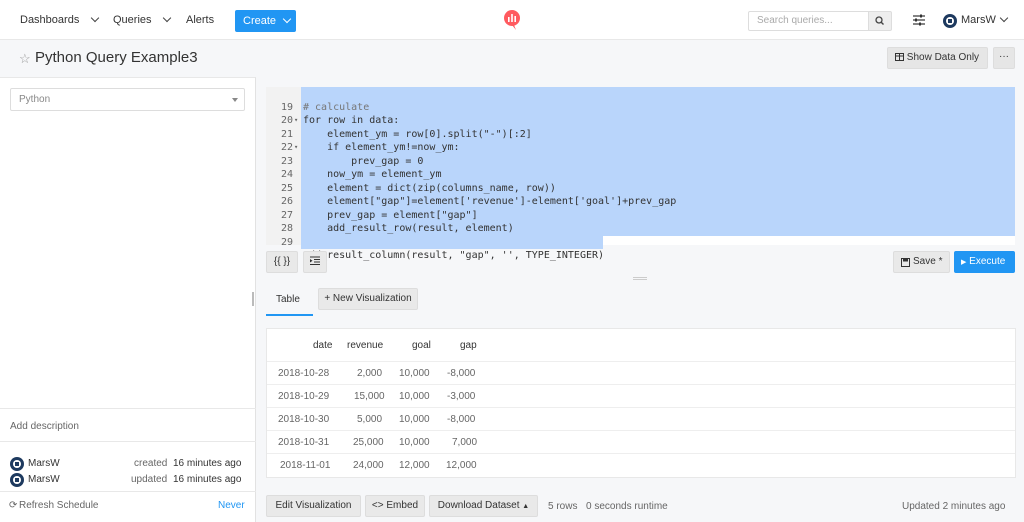 The width and height of the screenshot is (1024, 522). Describe the element at coordinates (370, 147) in the screenshot. I see `code-line: 22 ▾ if element_ym!=now_ym:` at that location.